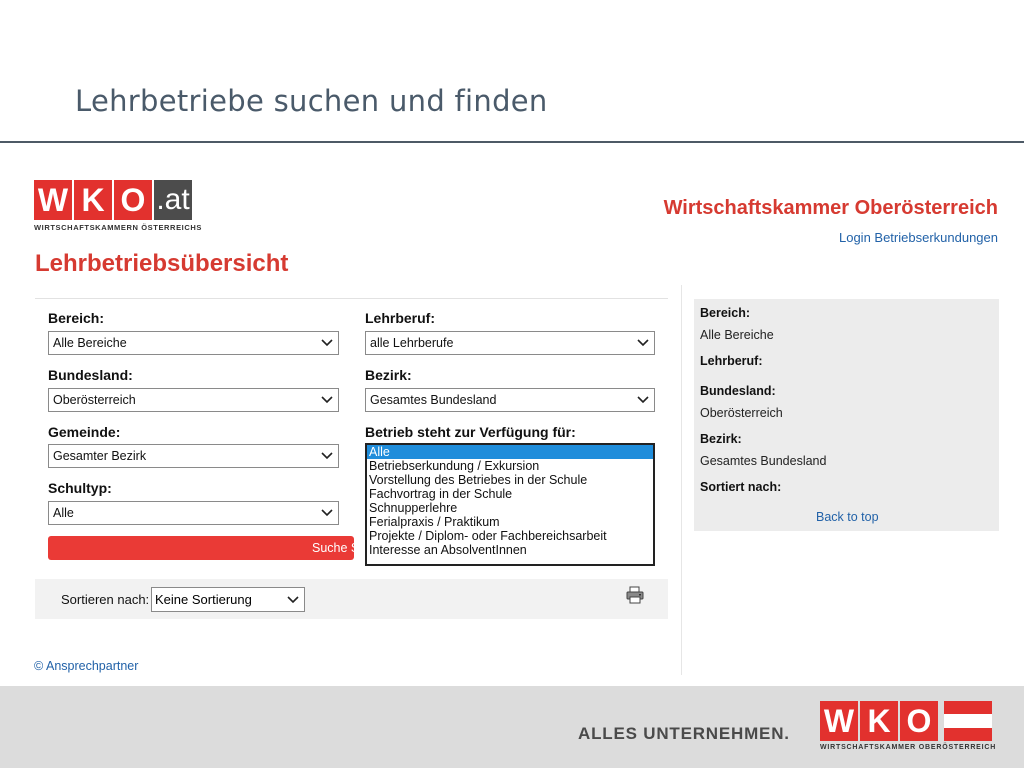 This screenshot has height=768, width=1024. Describe the element at coordinates (341, 548) in the screenshot. I see `search-button-label: Suche Sta` at that location.